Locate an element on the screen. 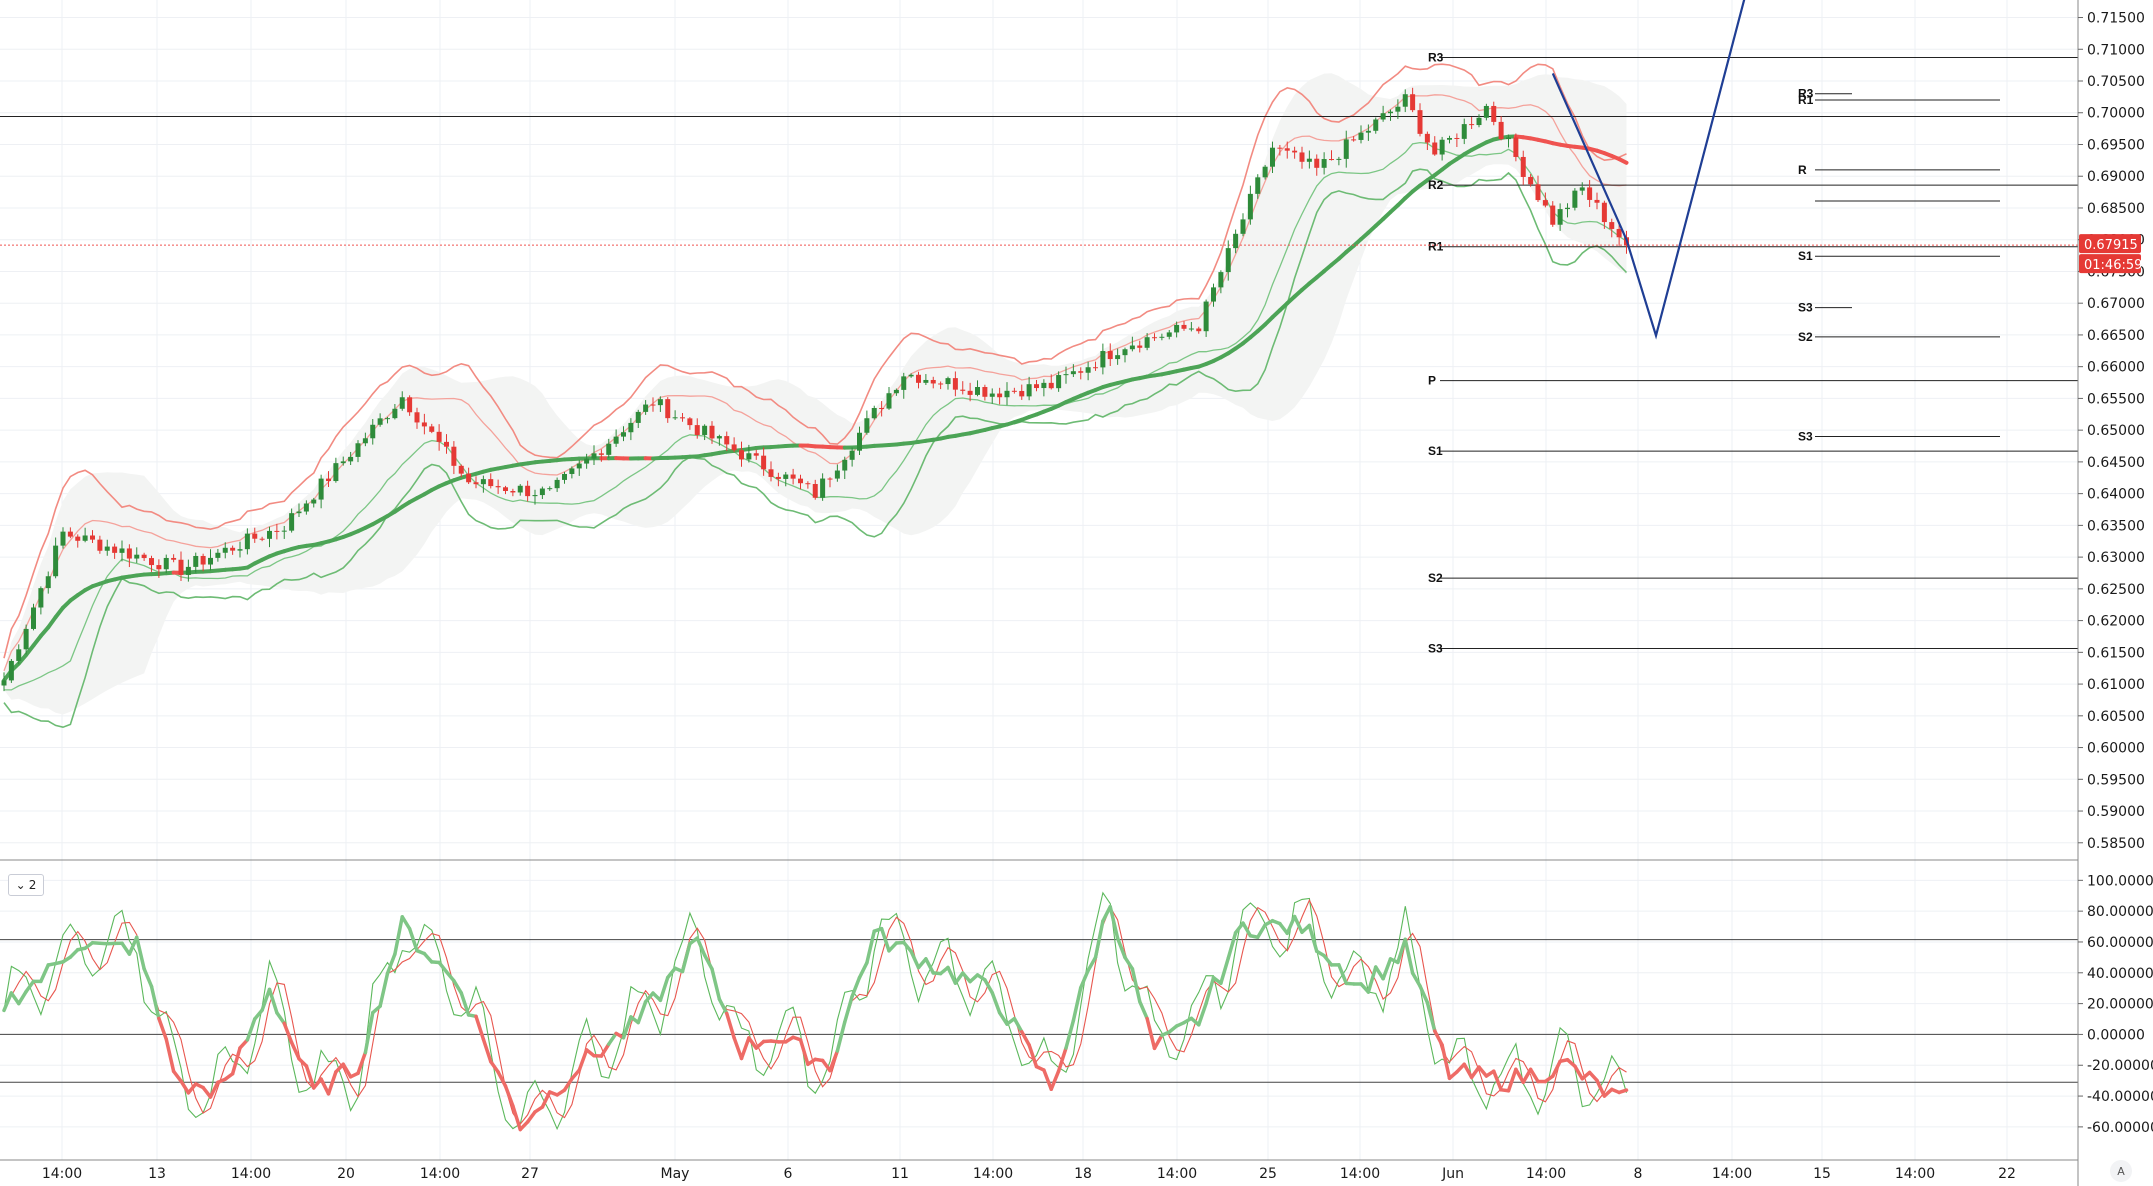 This screenshot has height=1186, width=2153. pivot-label-right-s2: S2 is located at coordinates (1805, 337).